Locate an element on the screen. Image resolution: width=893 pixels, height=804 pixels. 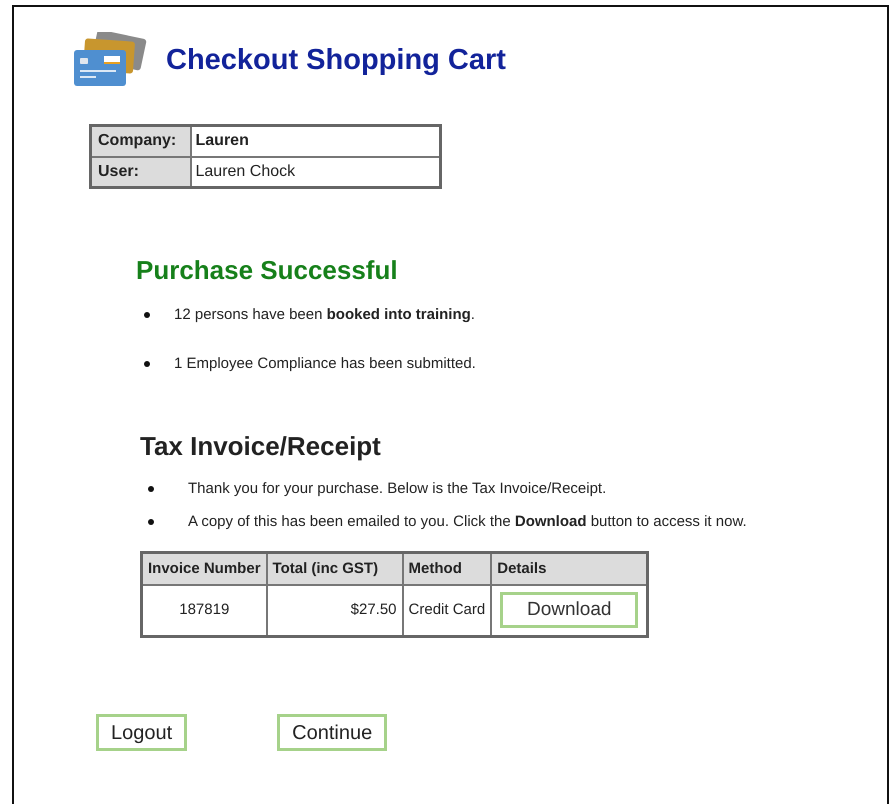
column-header: Method is located at coordinates (447, 568).